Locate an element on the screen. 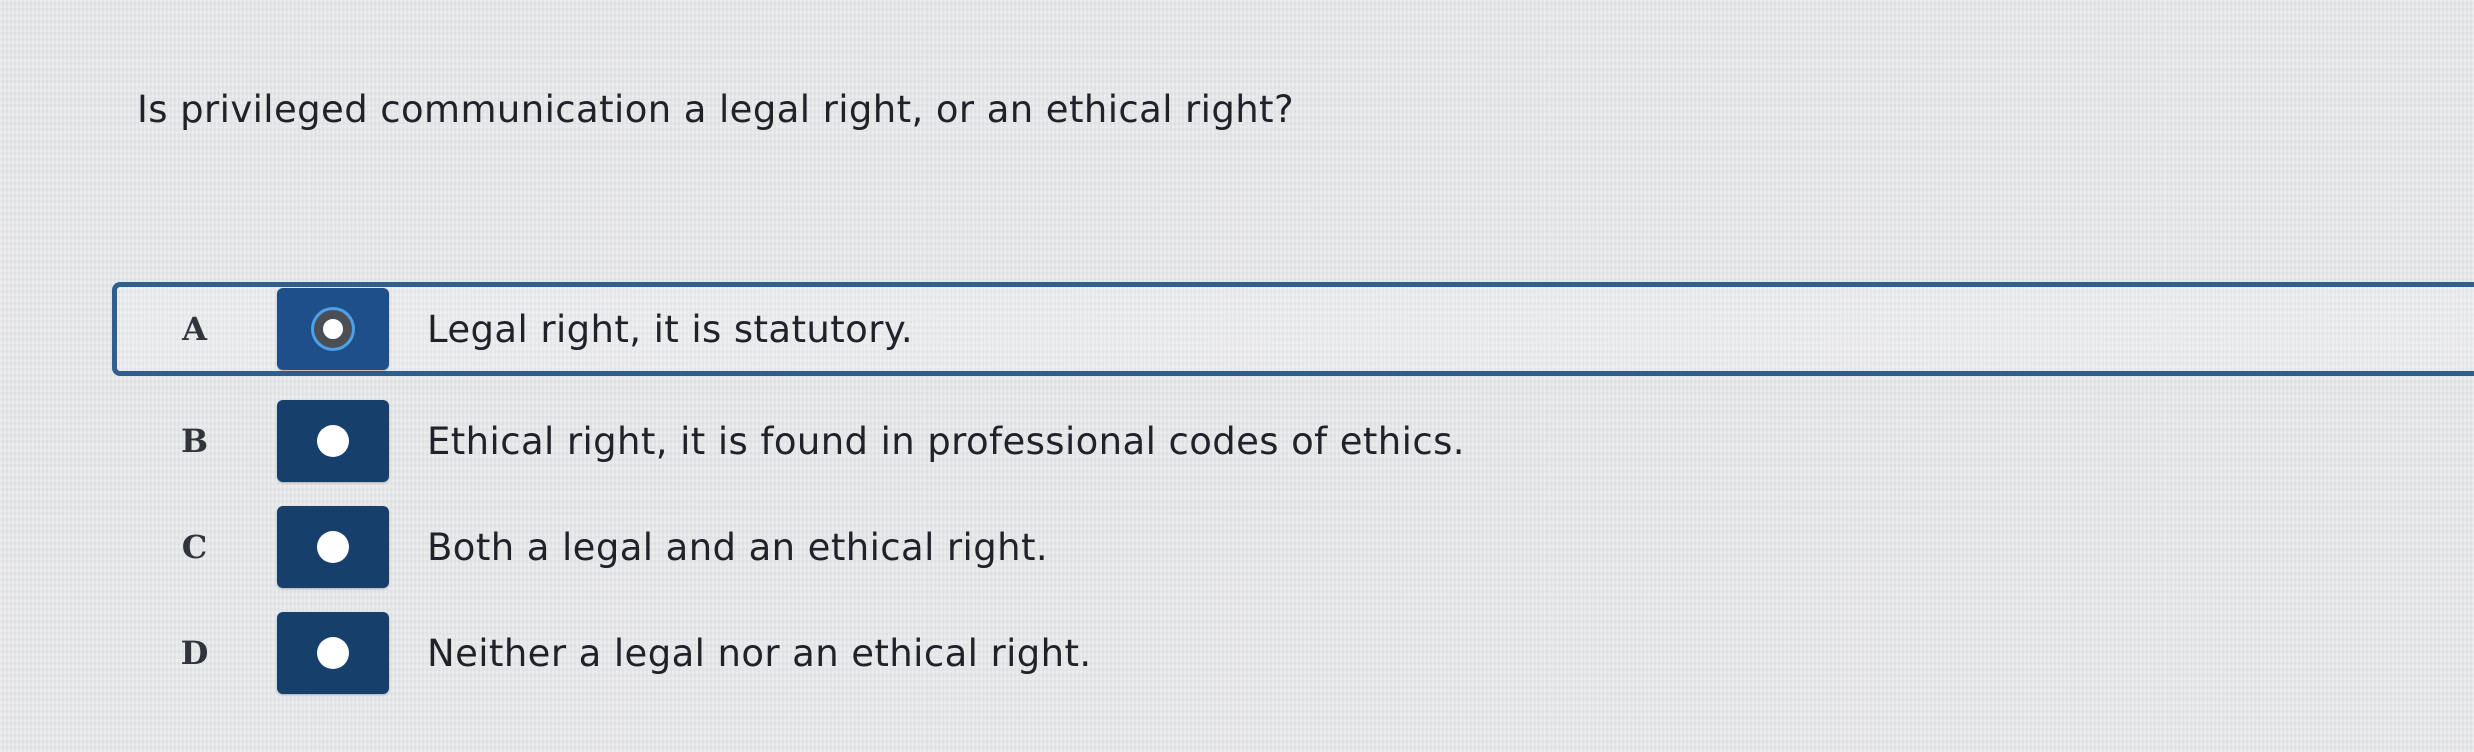  option-letter: A is located at coordinates (194, 329).